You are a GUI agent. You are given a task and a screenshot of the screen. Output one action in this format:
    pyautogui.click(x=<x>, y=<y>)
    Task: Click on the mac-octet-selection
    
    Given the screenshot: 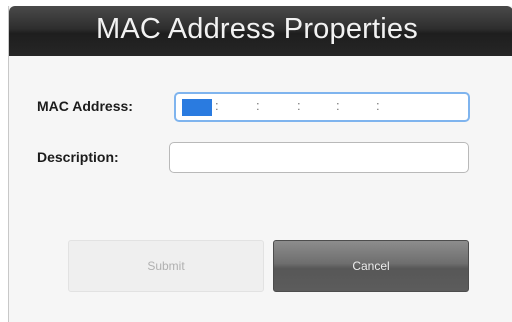 What is the action you would take?
    pyautogui.click(x=197, y=107)
    